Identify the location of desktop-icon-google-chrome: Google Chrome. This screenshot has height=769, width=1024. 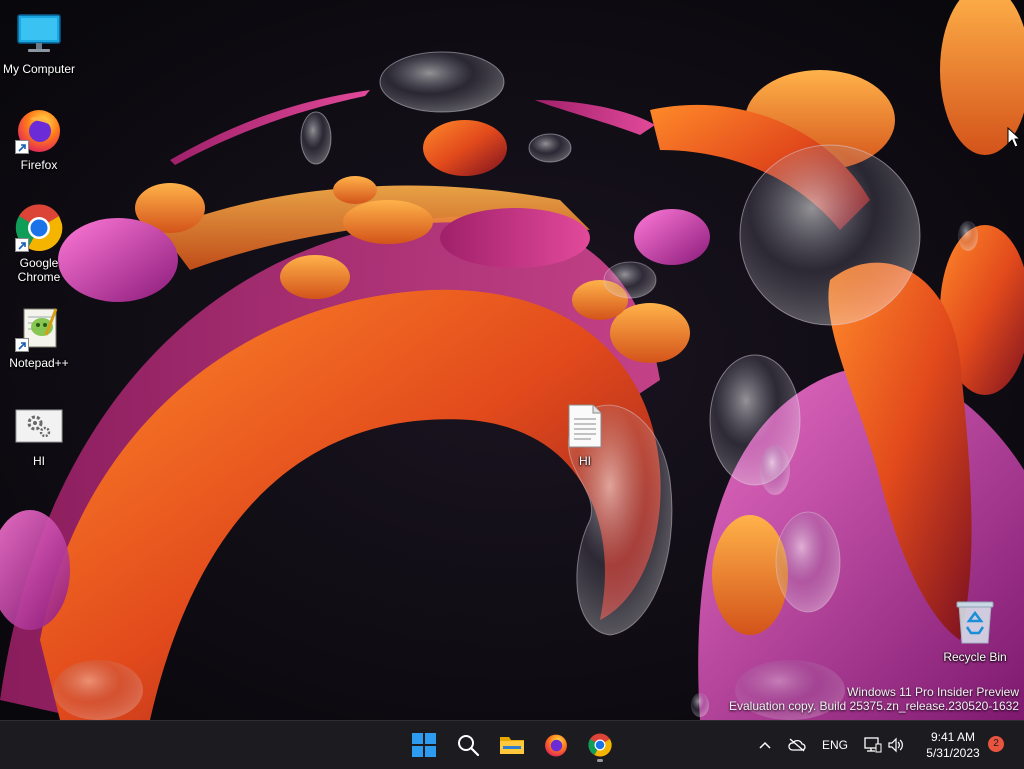
(39, 243).